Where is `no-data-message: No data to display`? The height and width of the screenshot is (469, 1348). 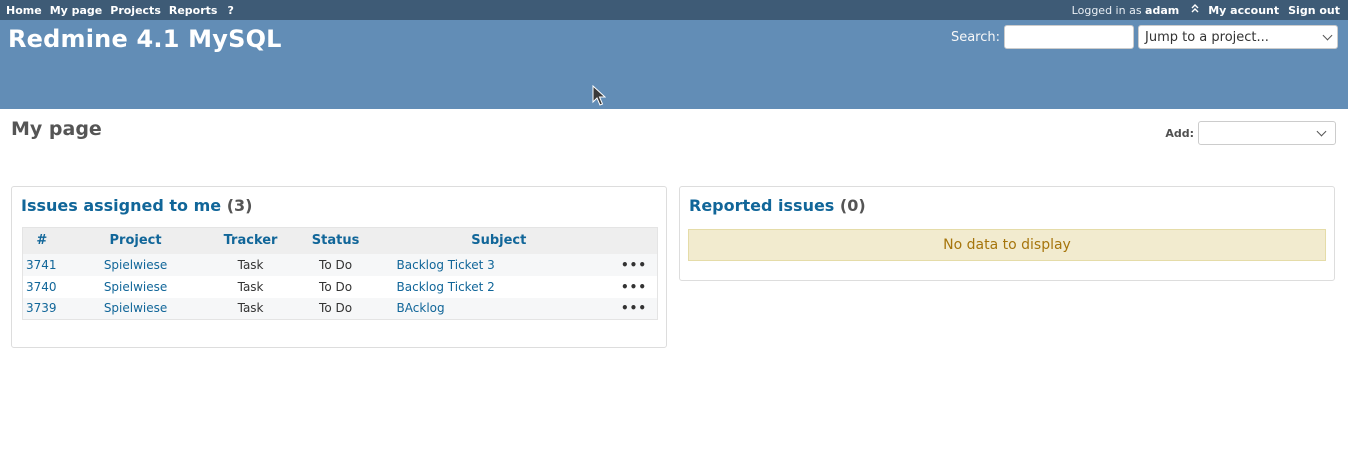 no-data-message: No data to display is located at coordinates (1007, 245).